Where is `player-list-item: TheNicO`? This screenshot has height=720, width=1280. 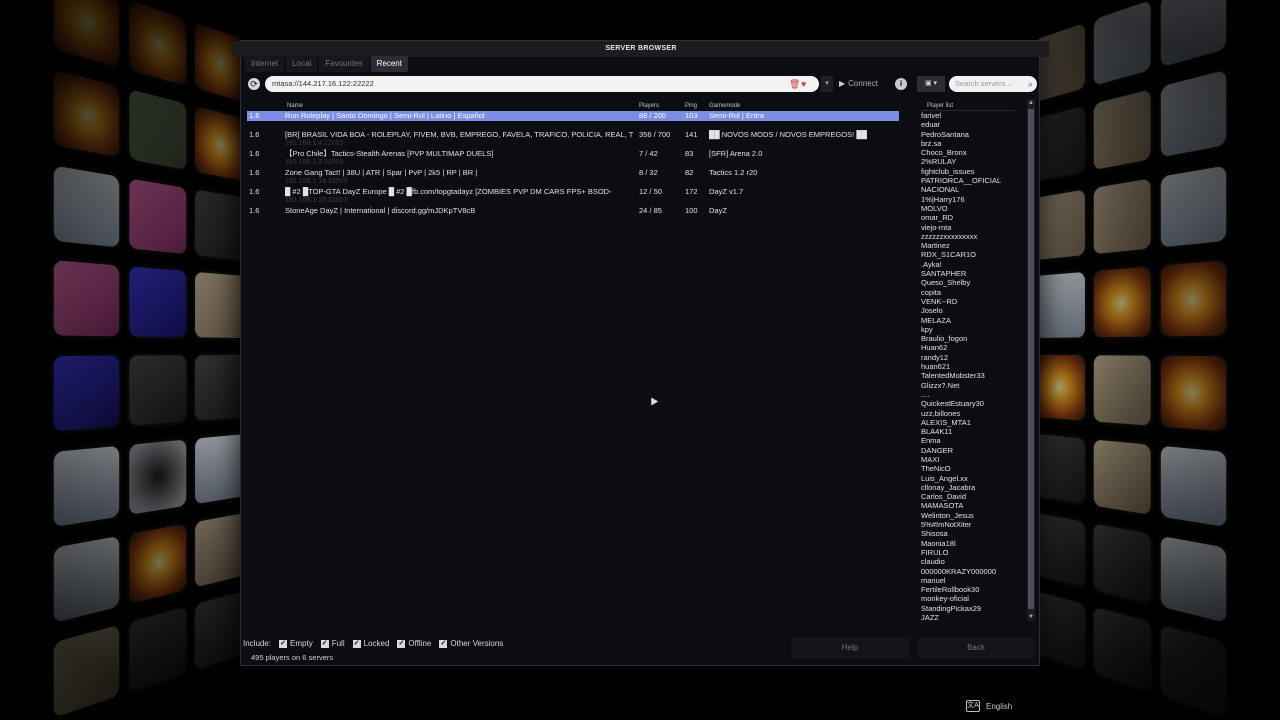
player-list-item: TheNicO is located at coordinates (936, 469).